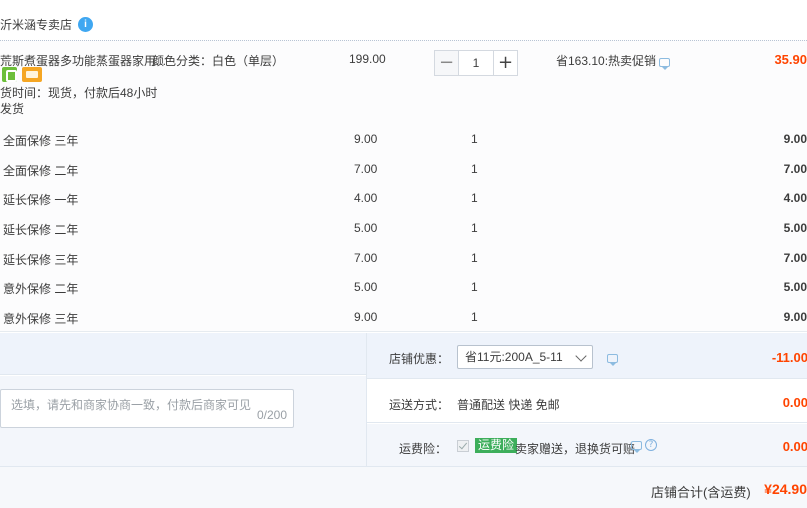 The height and width of the screenshot is (508, 807). I want to click on insurance-description: 卖家赠送，退换货可赔, so click(575, 449).